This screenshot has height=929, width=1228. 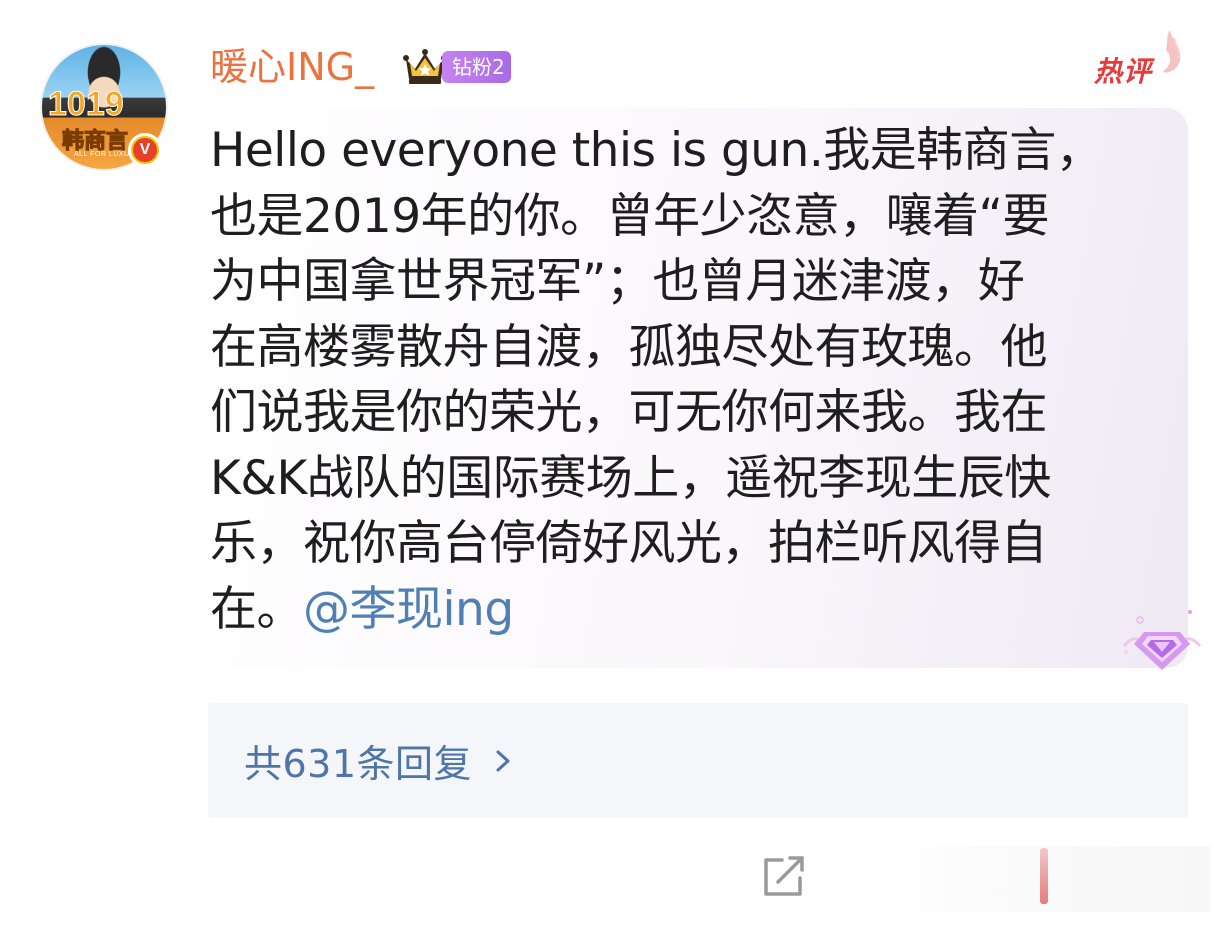 What do you see at coordinates (257, 609) in the screenshot?
I see `comment-line-prefix: 在。` at bounding box center [257, 609].